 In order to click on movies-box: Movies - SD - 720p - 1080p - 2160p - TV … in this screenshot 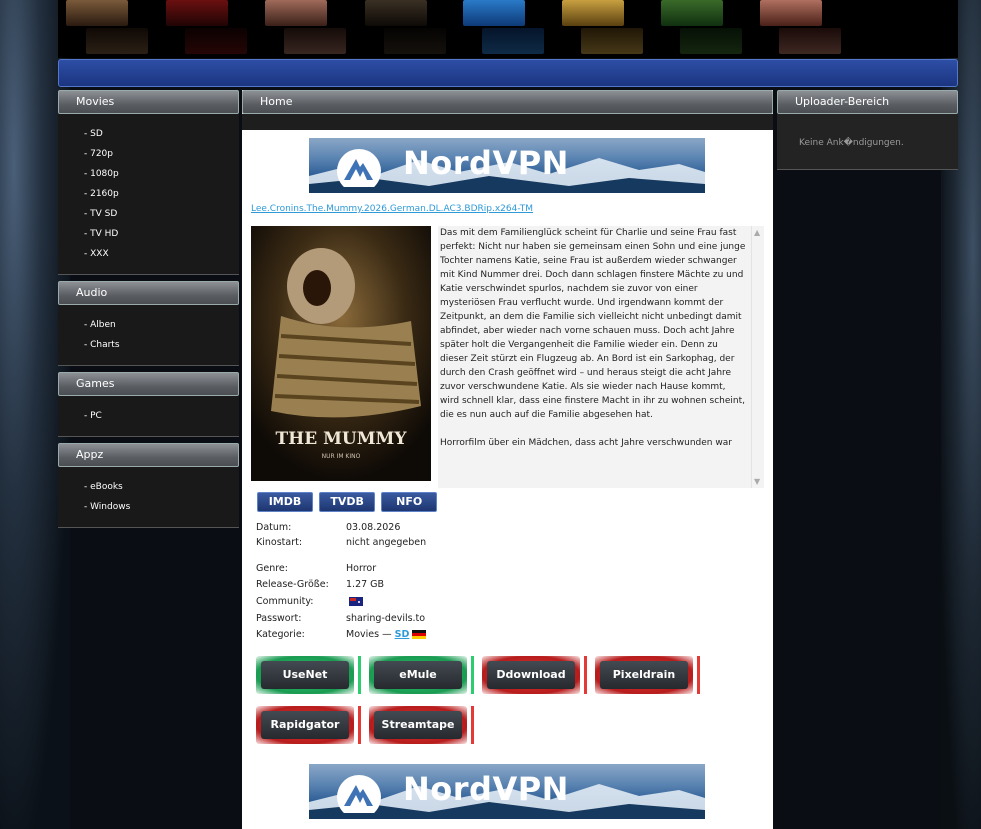, I will do `click(148, 182)`.